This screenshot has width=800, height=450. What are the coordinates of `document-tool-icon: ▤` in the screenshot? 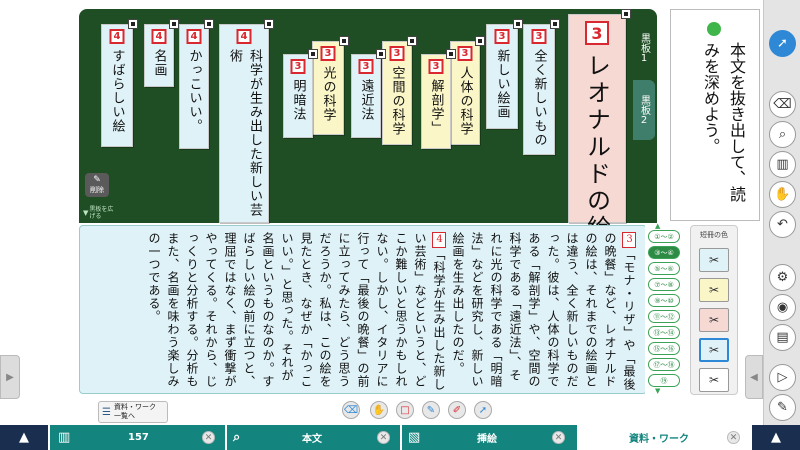 It's located at (782, 337).